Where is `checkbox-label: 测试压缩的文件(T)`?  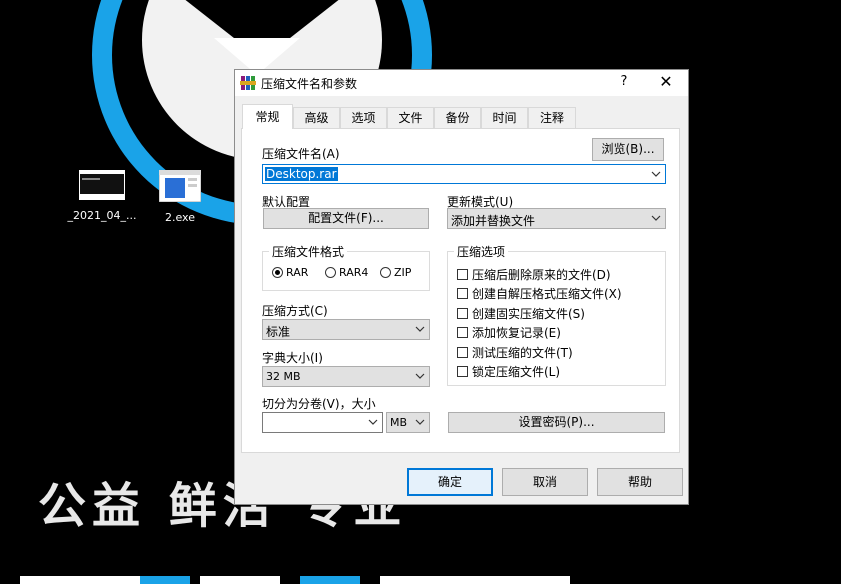
checkbox-label: 测试压缩的文件(T) is located at coordinates (522, 353).